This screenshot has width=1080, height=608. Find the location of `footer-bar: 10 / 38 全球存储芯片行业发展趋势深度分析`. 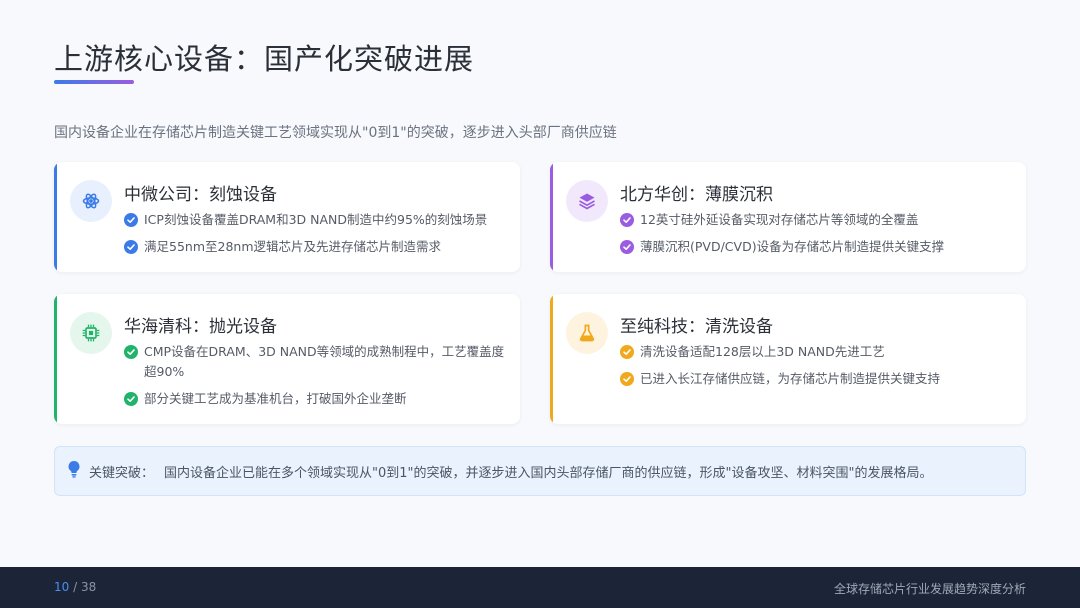

footer-bar: 10 / 38 全球存储芯片行业发展趋势深度分析 is located at coordinates (540, 587).